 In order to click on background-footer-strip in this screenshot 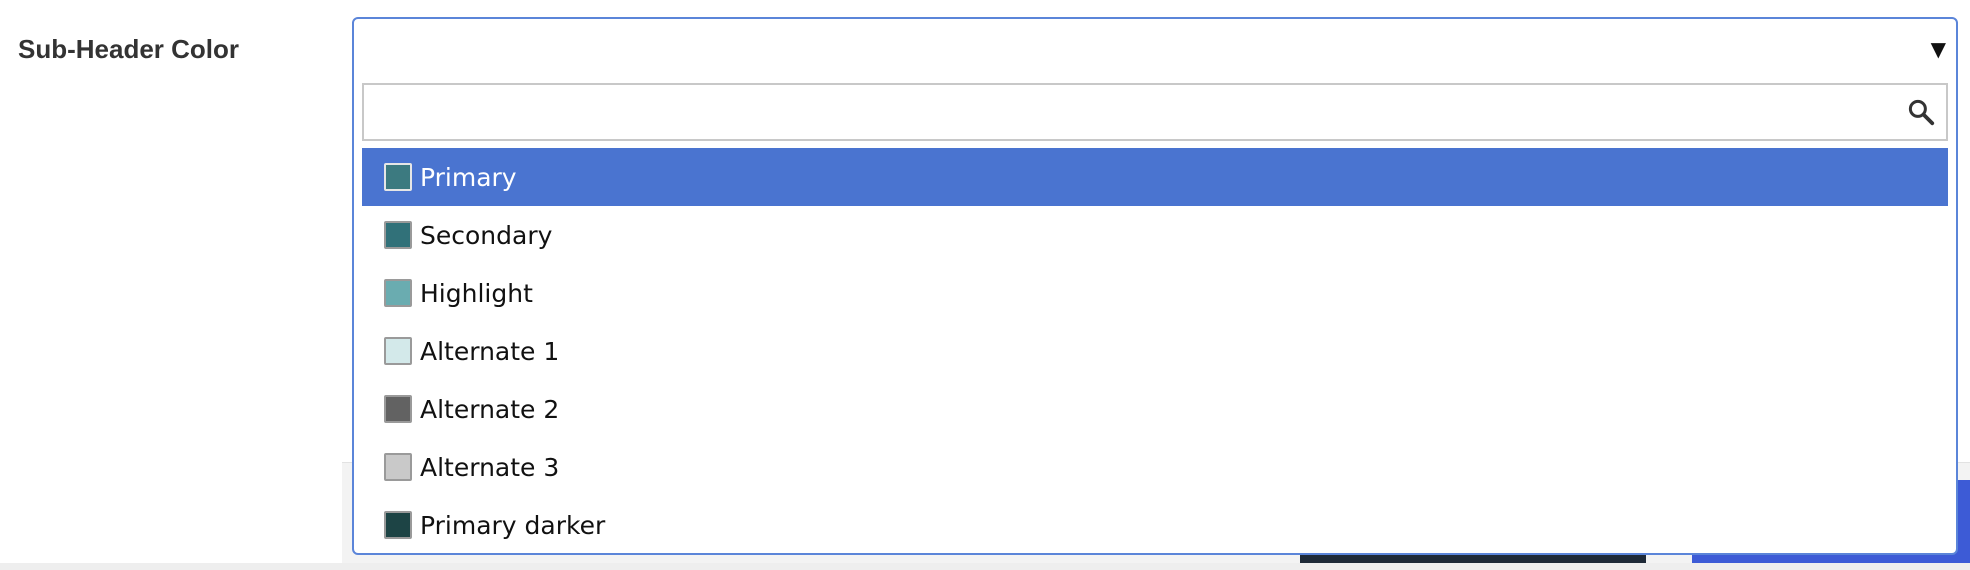, I will do `click(985, 566)`.